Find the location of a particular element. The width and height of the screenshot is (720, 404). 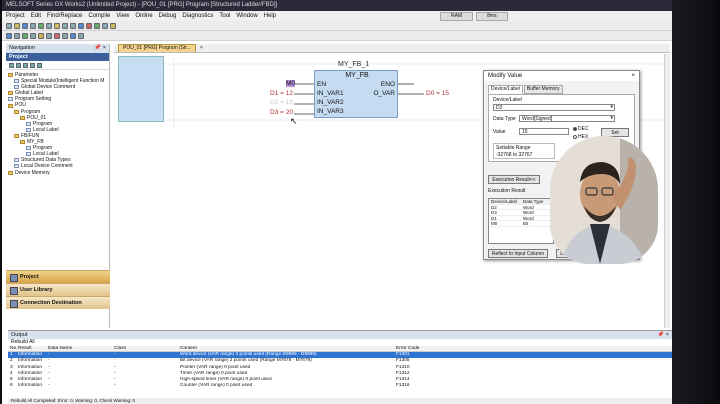

menu-view: View is located at coordinates (122, 16).